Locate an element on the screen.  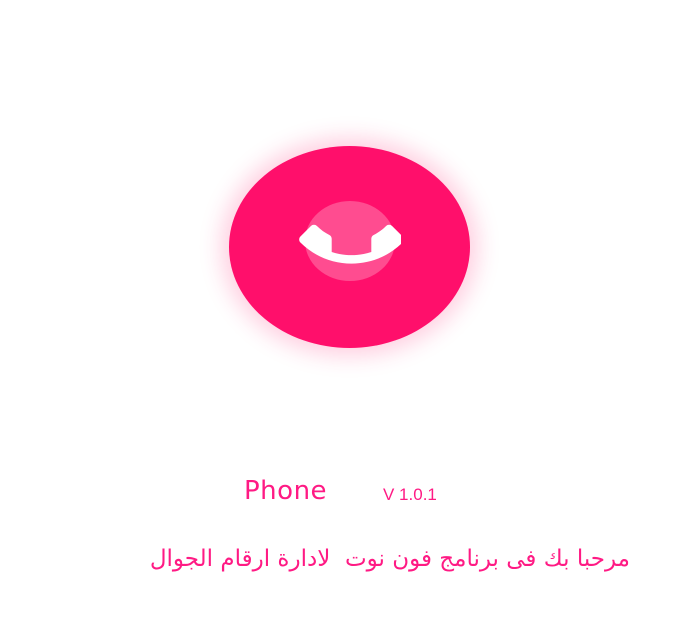
title-row: Phone V 1.0.1 is located at coordinates (347, 494).